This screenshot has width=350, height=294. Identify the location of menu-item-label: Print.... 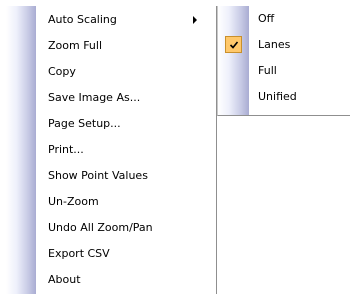
(66, 149).